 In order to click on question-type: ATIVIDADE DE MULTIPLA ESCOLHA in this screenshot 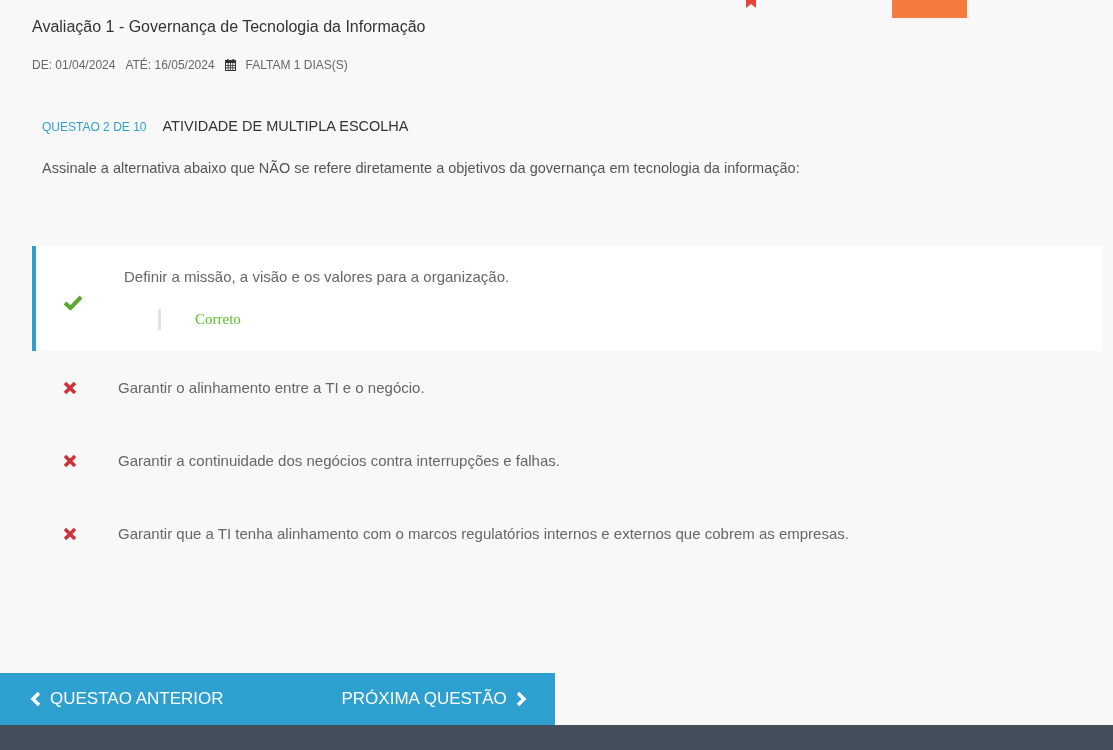, I will do `click(285, 126)`.